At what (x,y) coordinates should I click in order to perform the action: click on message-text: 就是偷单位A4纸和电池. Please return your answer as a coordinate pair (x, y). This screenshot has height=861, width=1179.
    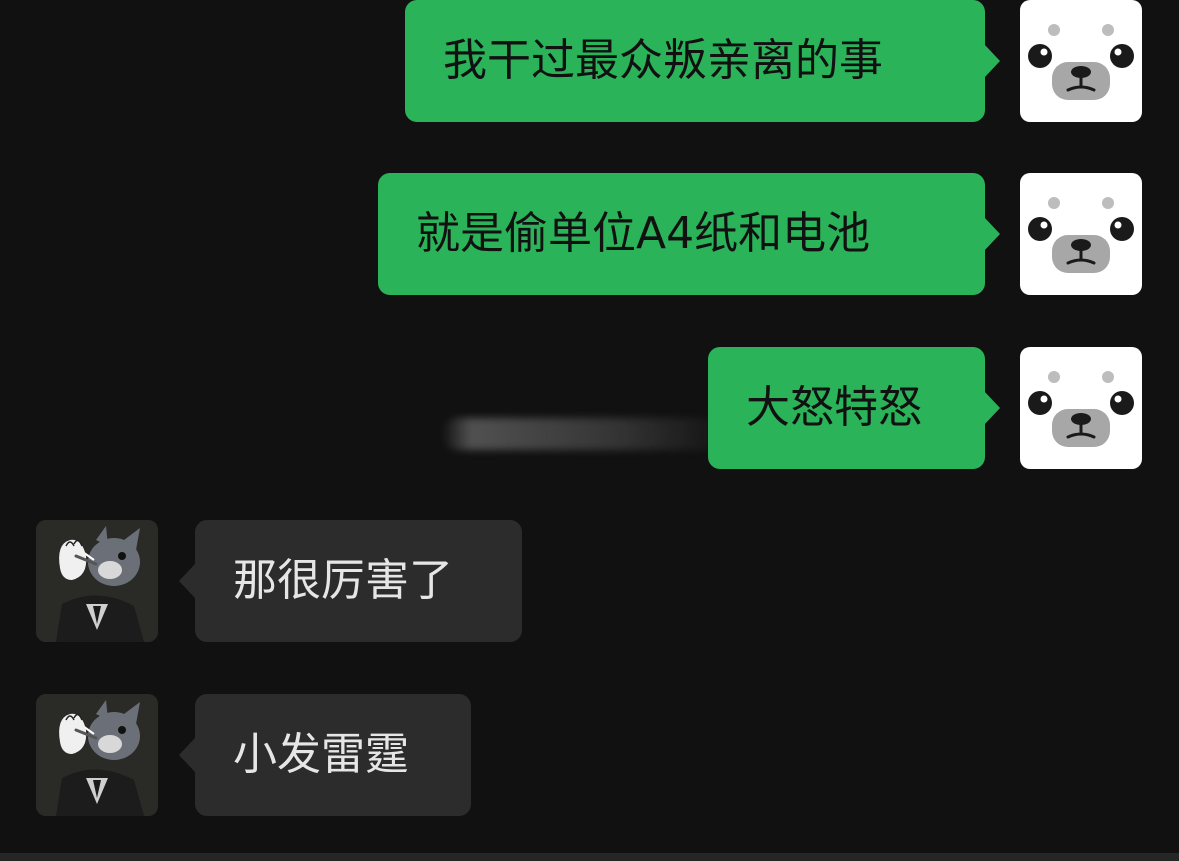
    Looking at the image, I should click on (643, 233).